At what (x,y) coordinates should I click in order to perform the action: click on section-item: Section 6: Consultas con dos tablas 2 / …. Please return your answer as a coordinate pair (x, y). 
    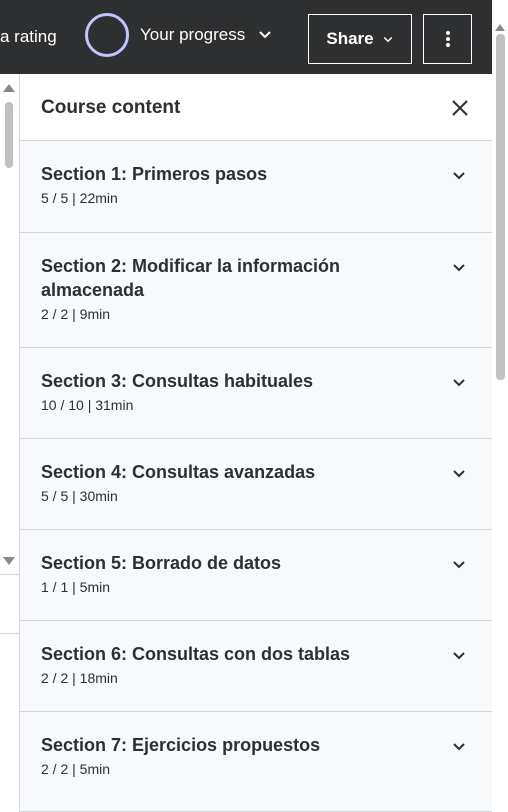
    Looking at the image, I should click on (256, 666).